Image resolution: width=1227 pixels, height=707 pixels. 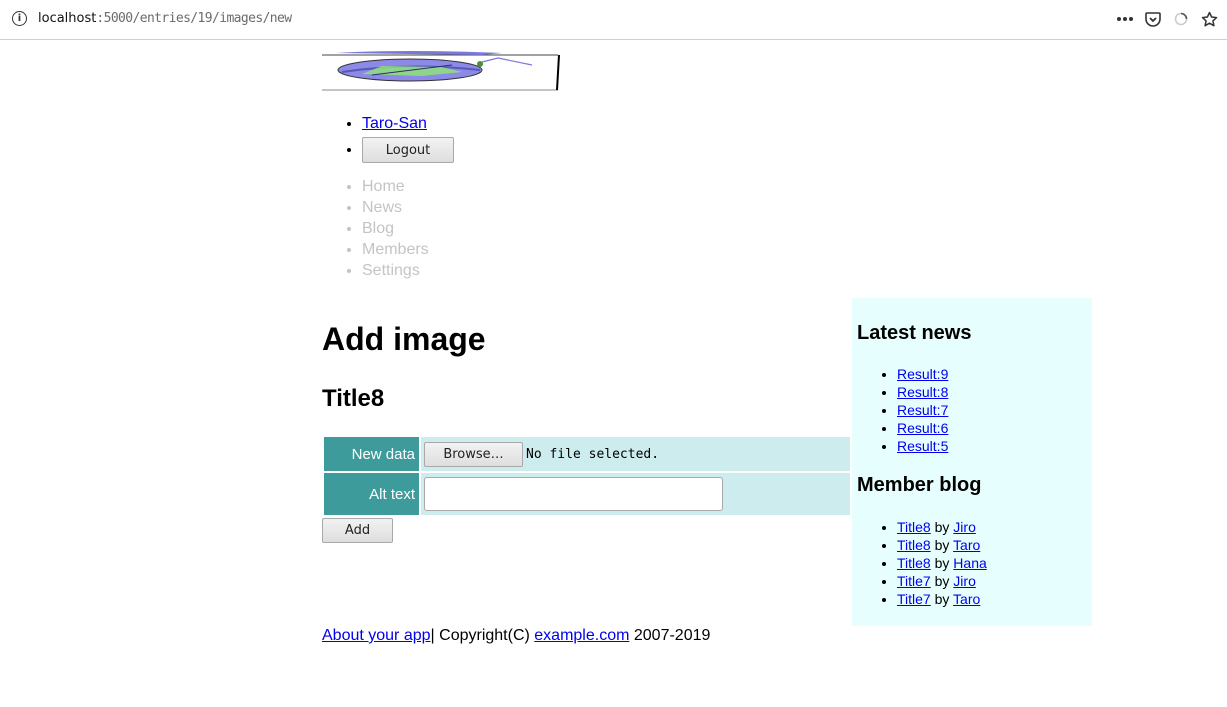 I want to click on news-link: Result:8, so click(x=922, y=392).